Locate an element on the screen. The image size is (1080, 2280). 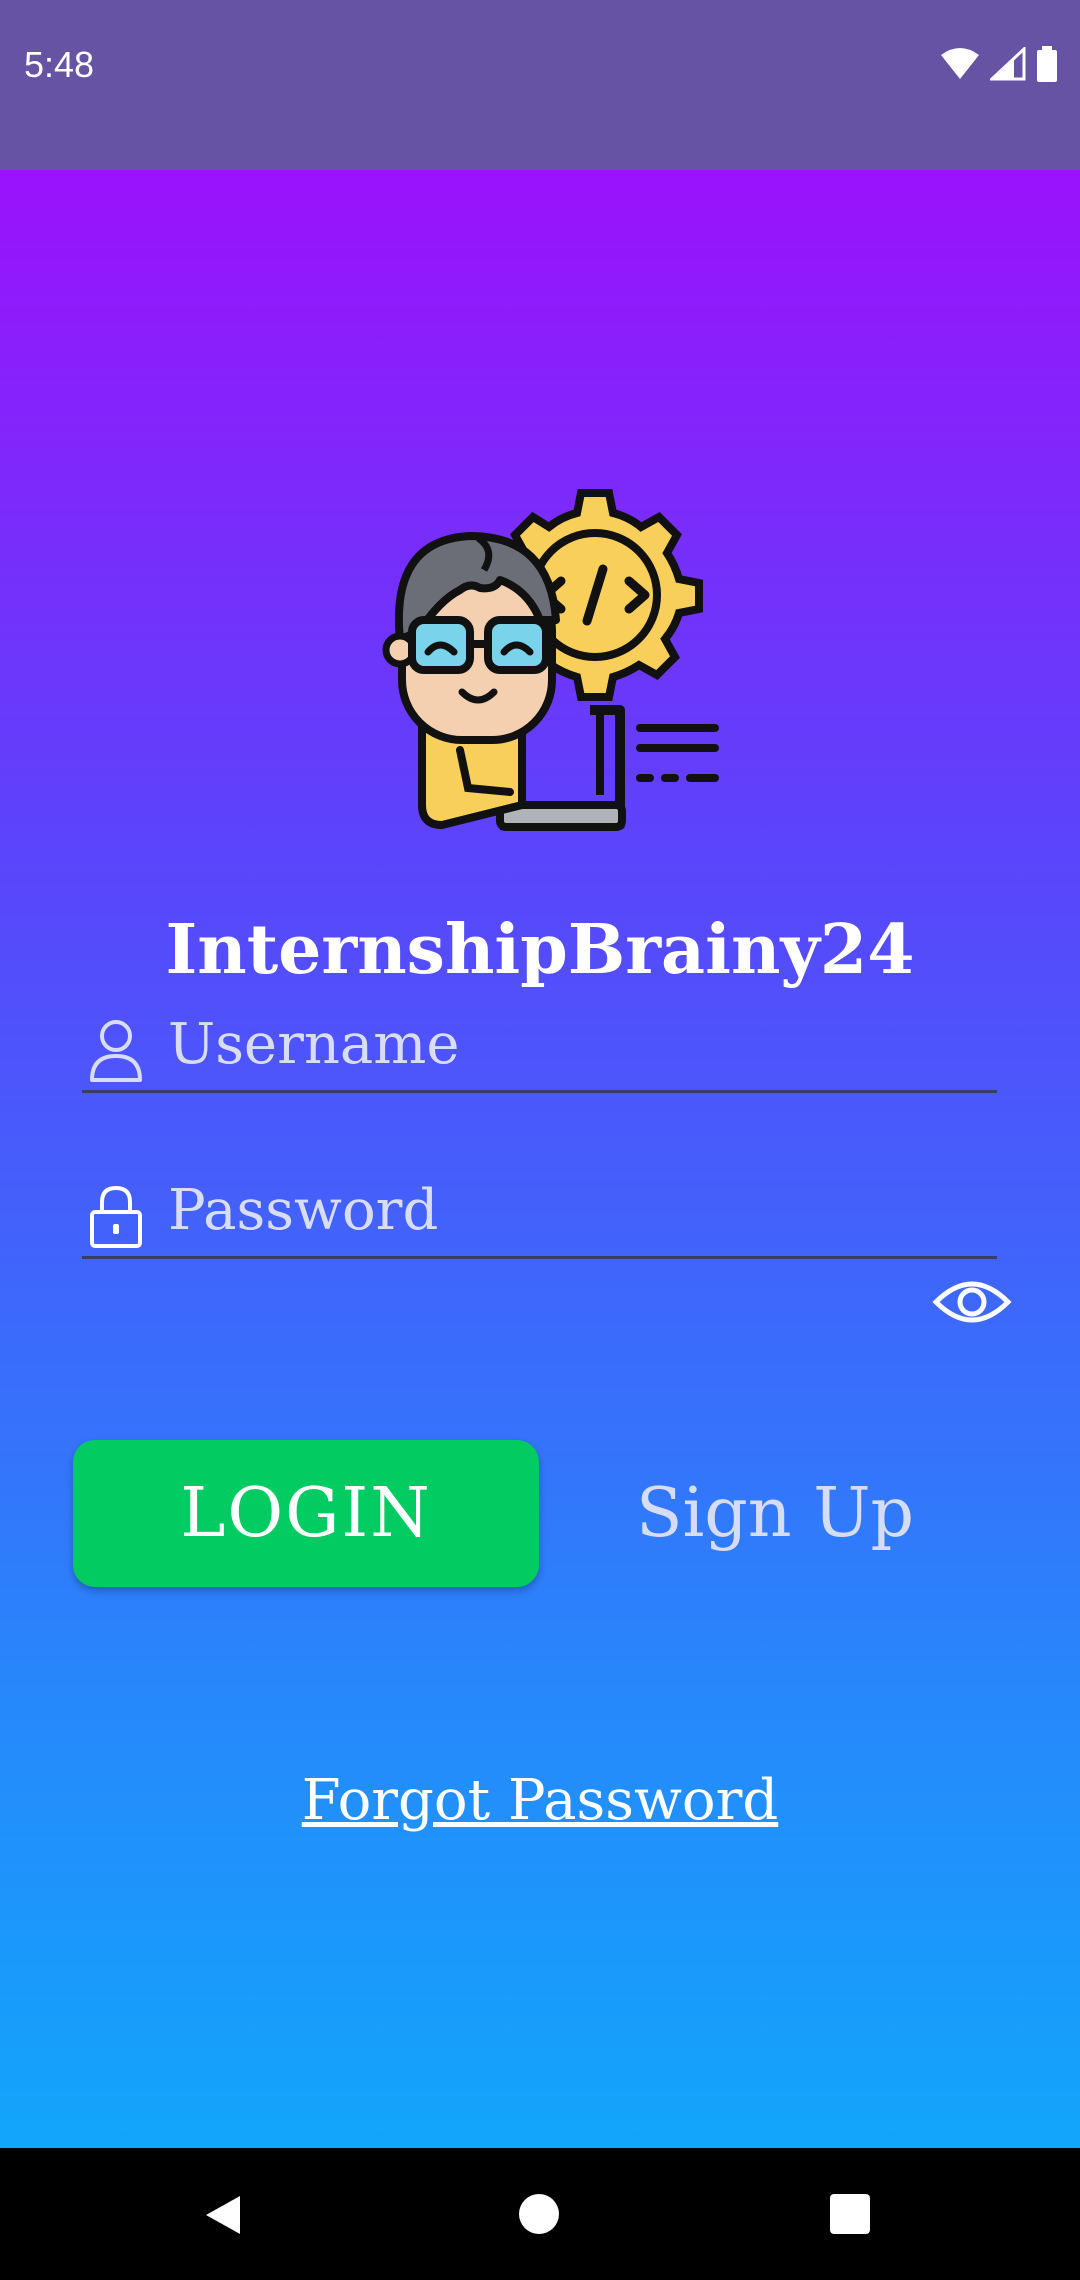
wifi-icon is located at coordinates (960, 63).